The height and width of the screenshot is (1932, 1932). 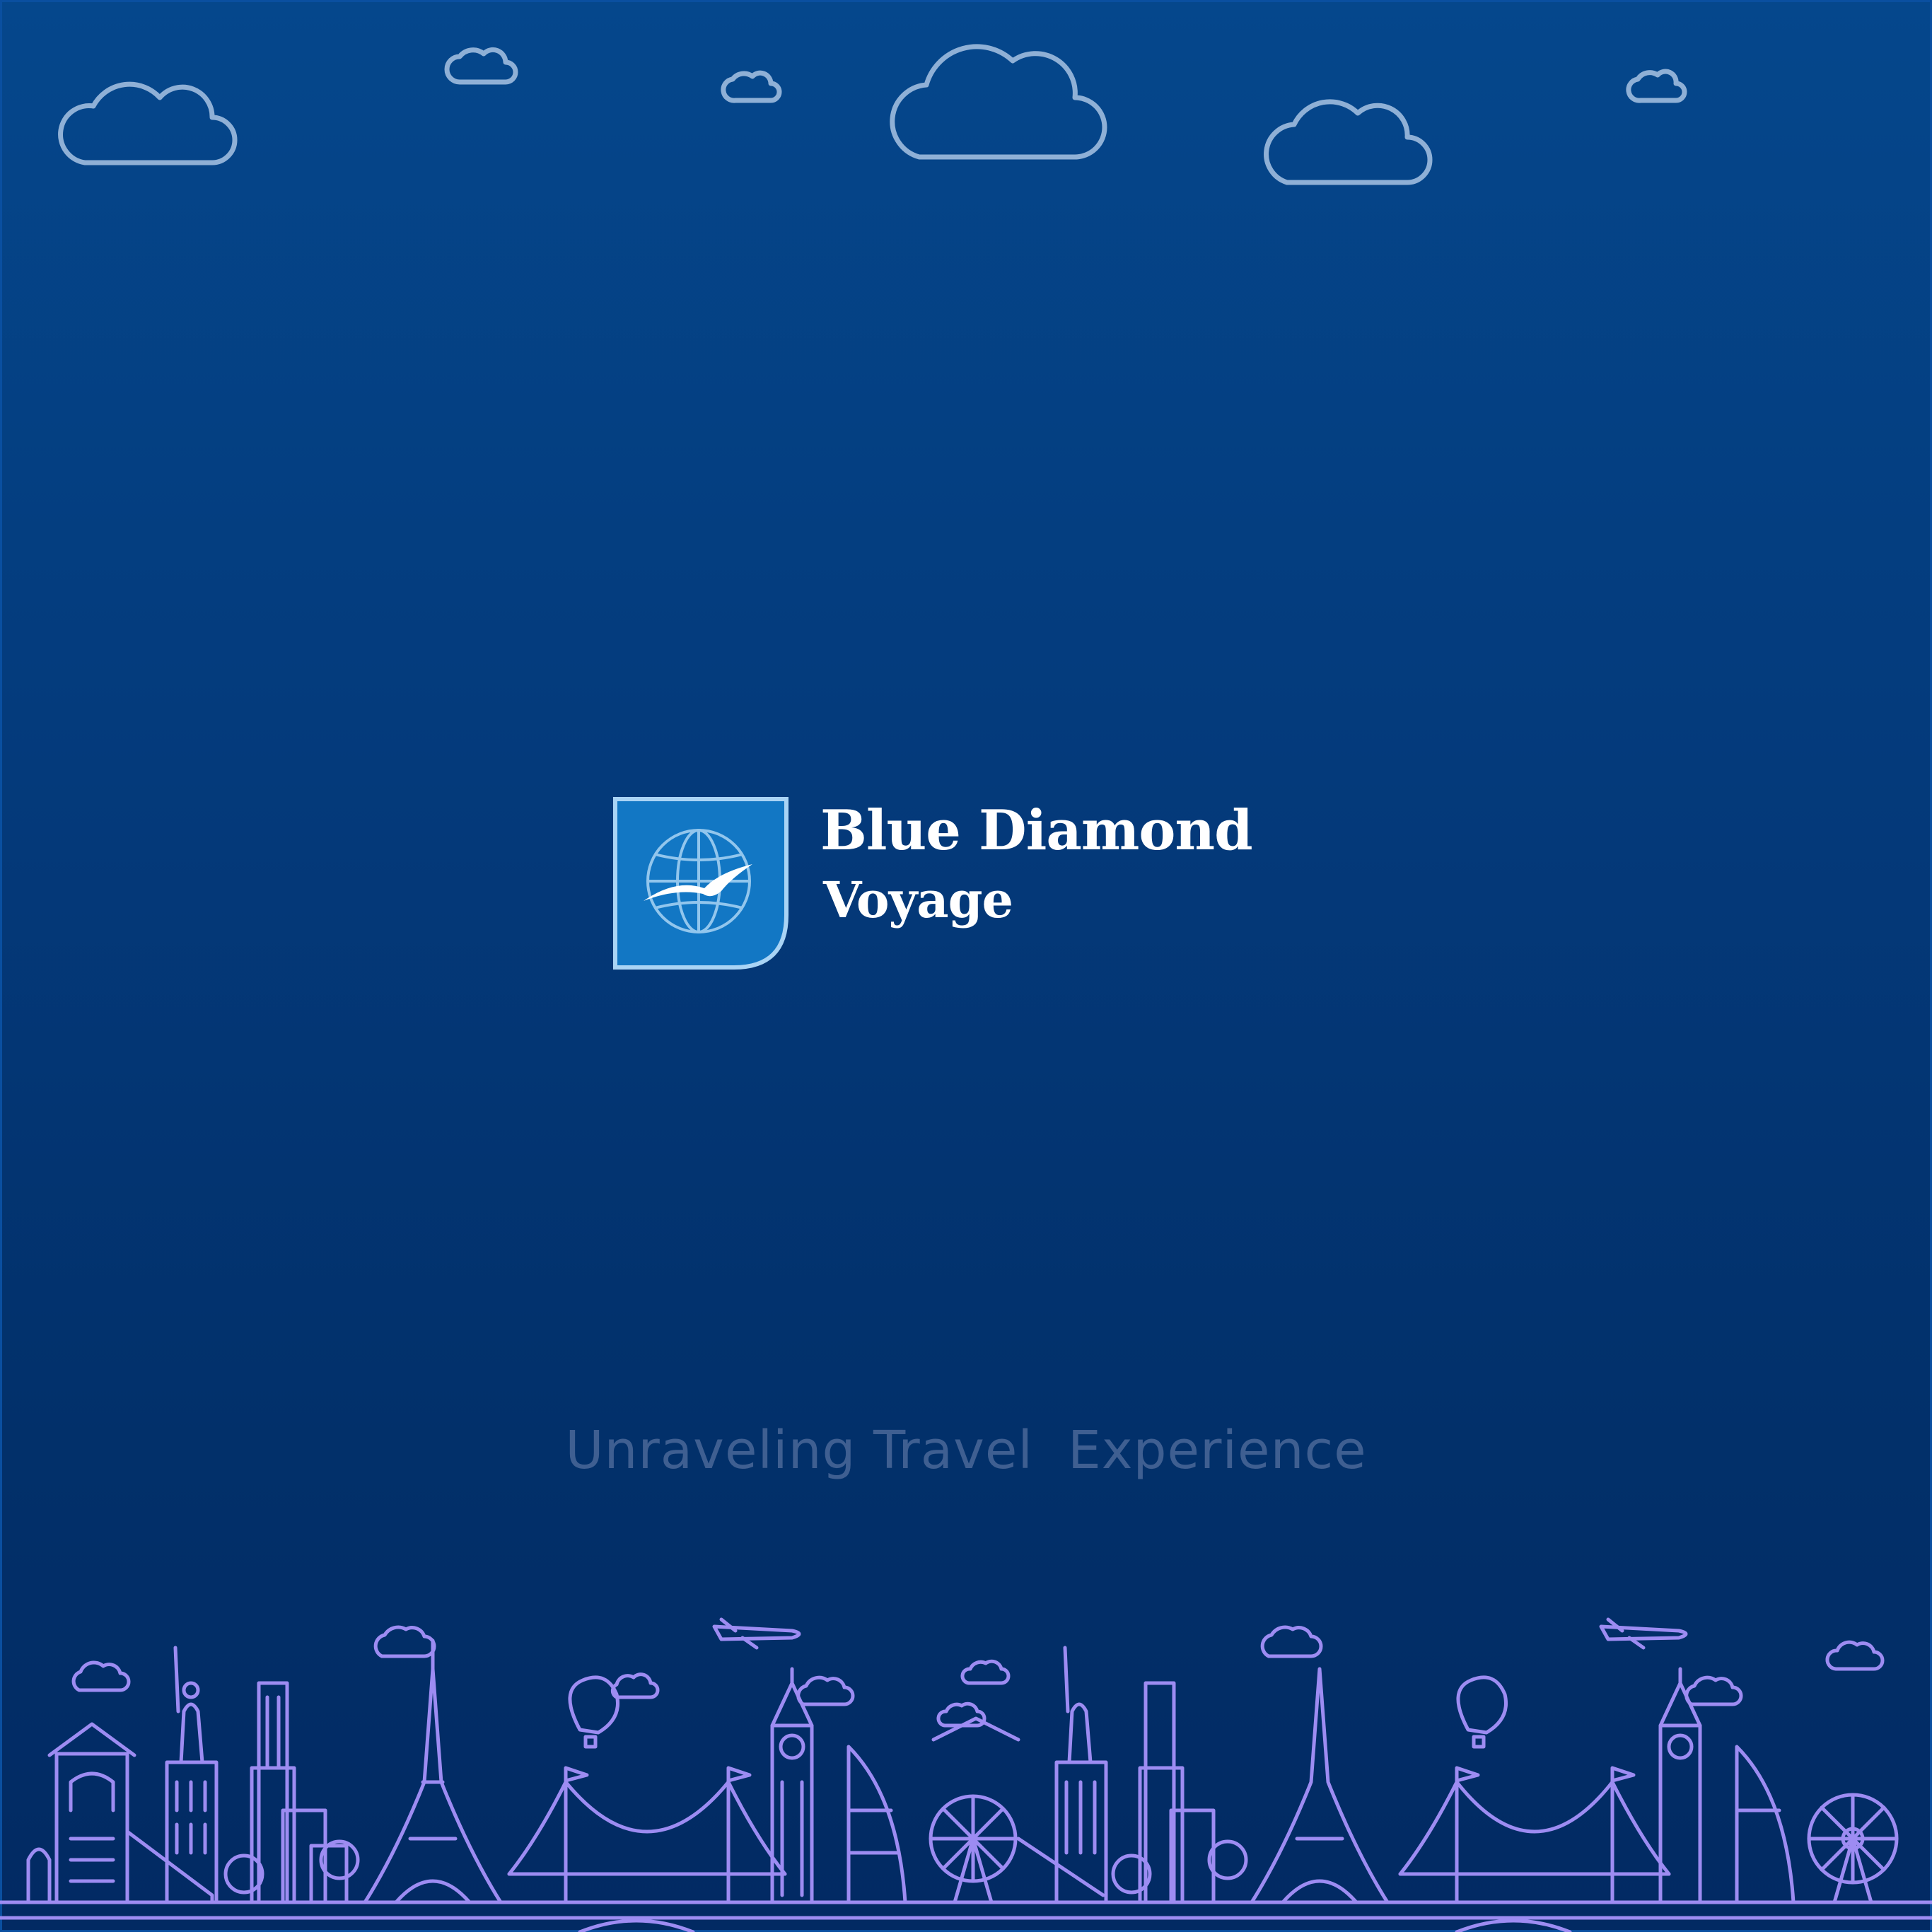 What do you see at coordinates (433, 1771) in the screenshot?
I see `eiffel-tower-icon` at bounding box center [433, 1771].